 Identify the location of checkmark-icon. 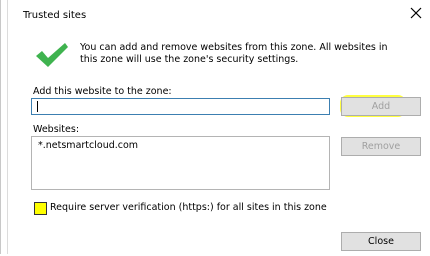
(52, 55).